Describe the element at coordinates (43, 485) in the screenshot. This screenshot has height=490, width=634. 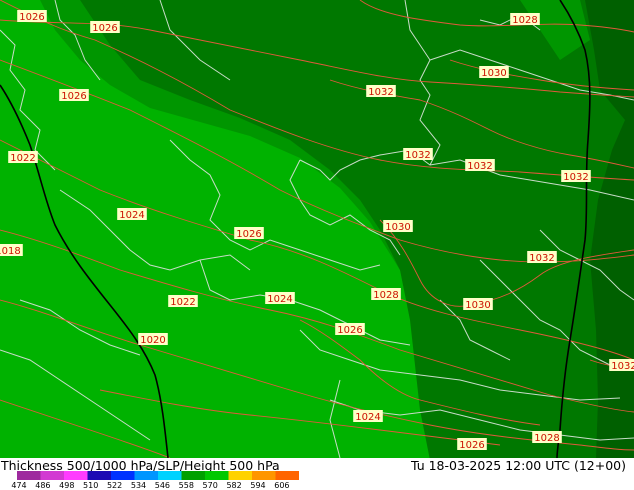
I see `scale-tick-label: 486` at that location.